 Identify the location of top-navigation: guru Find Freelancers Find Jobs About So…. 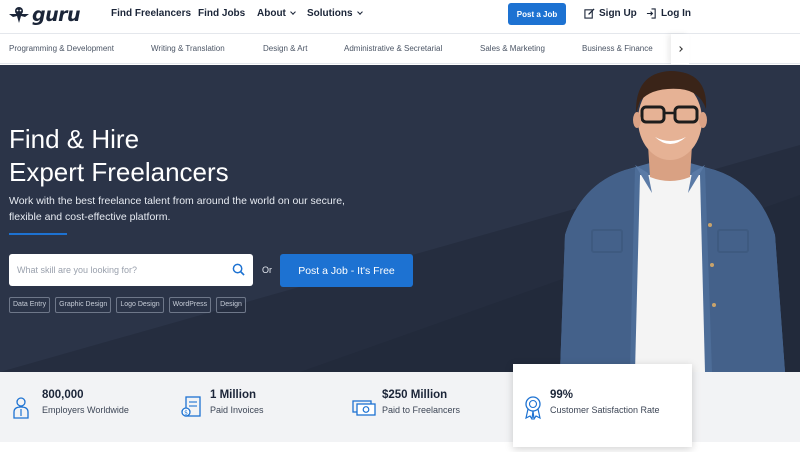
(400, 15).